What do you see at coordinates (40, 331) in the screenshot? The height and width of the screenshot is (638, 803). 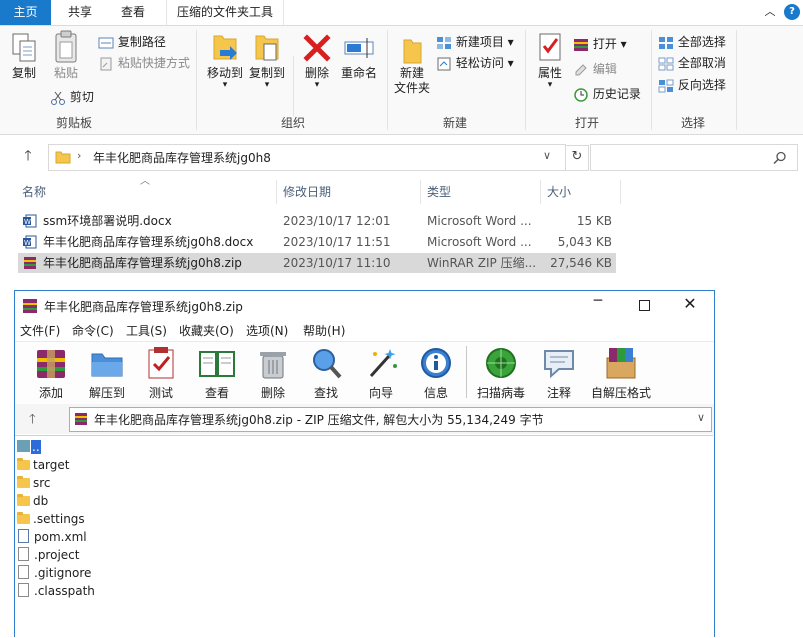 I see `menu-file: 文件(F)` at bounding box center [40, 331].